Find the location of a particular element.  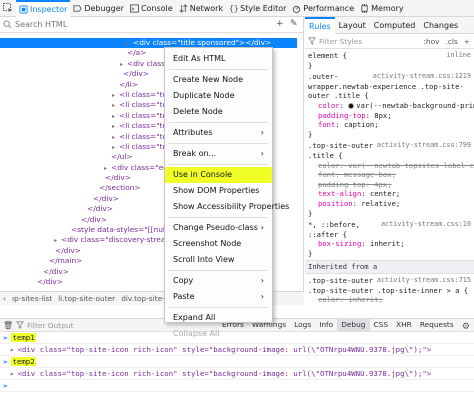

css-declaration: box-sizing: inherit; is located at coordinates (389, 244).